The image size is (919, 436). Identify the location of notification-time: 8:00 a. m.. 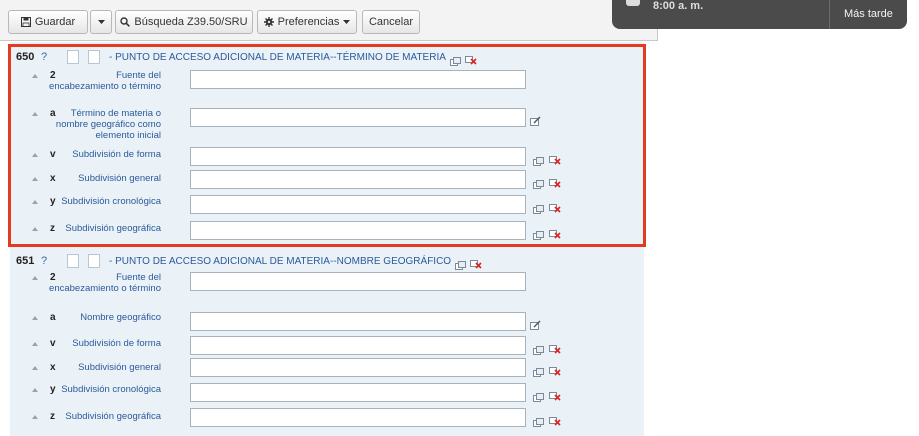
(678, 6).